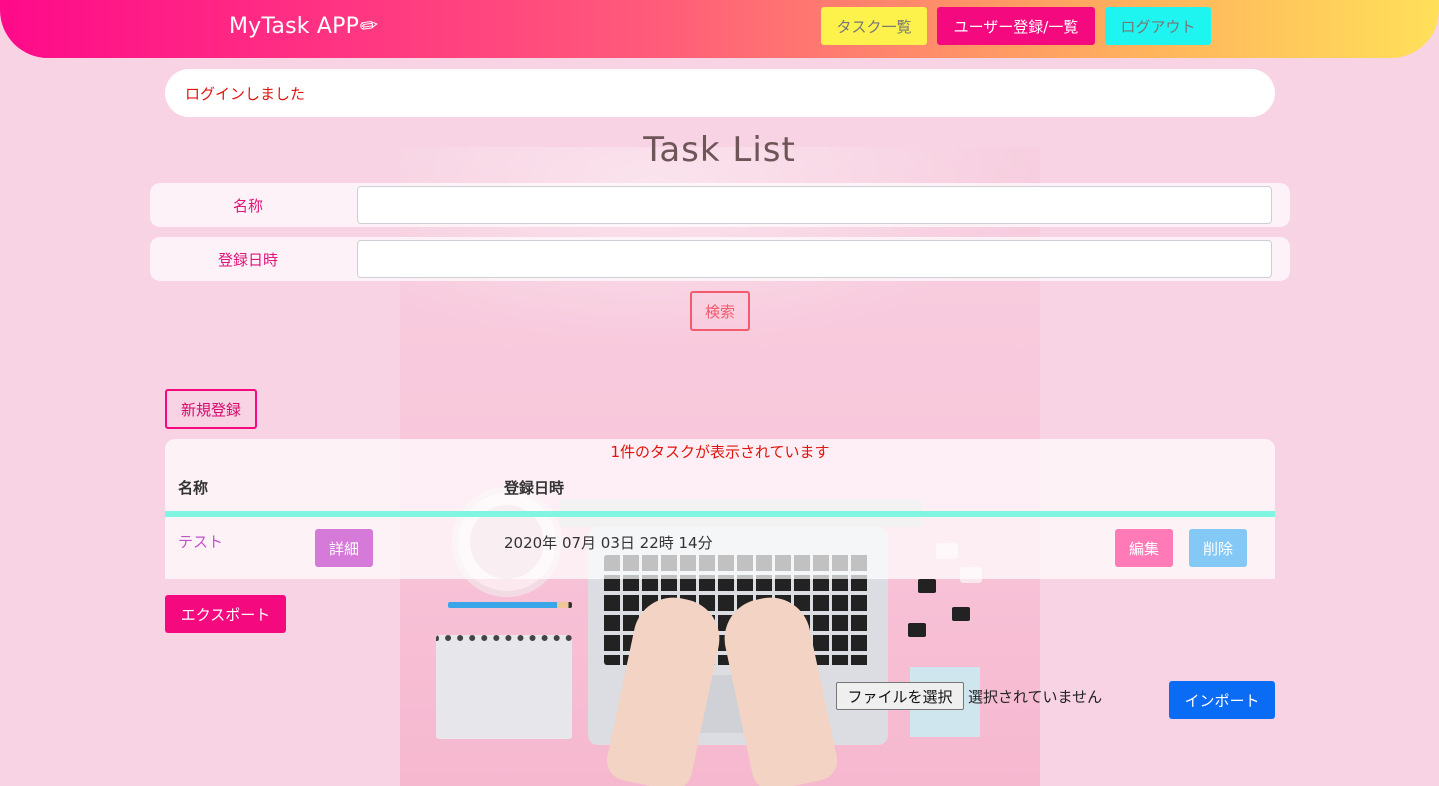 The width and height of the screenshot is (1439, 786). I want to click on new-task-button: 新規登録, so click(211, 409).